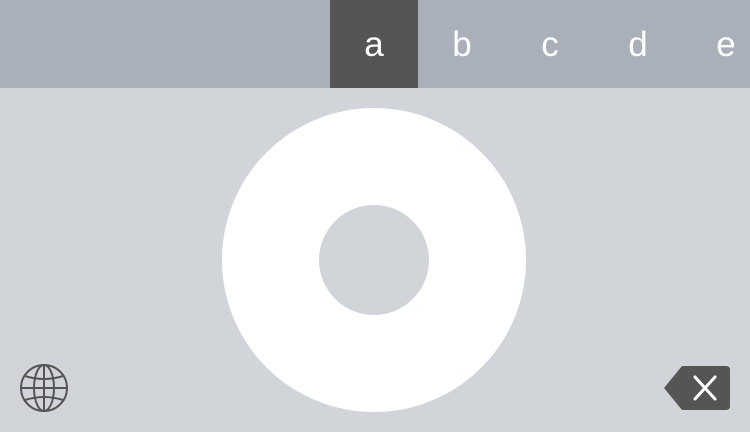 The image size is (750, 432). I want to click on letter-key-b: b, so click(462, 44).